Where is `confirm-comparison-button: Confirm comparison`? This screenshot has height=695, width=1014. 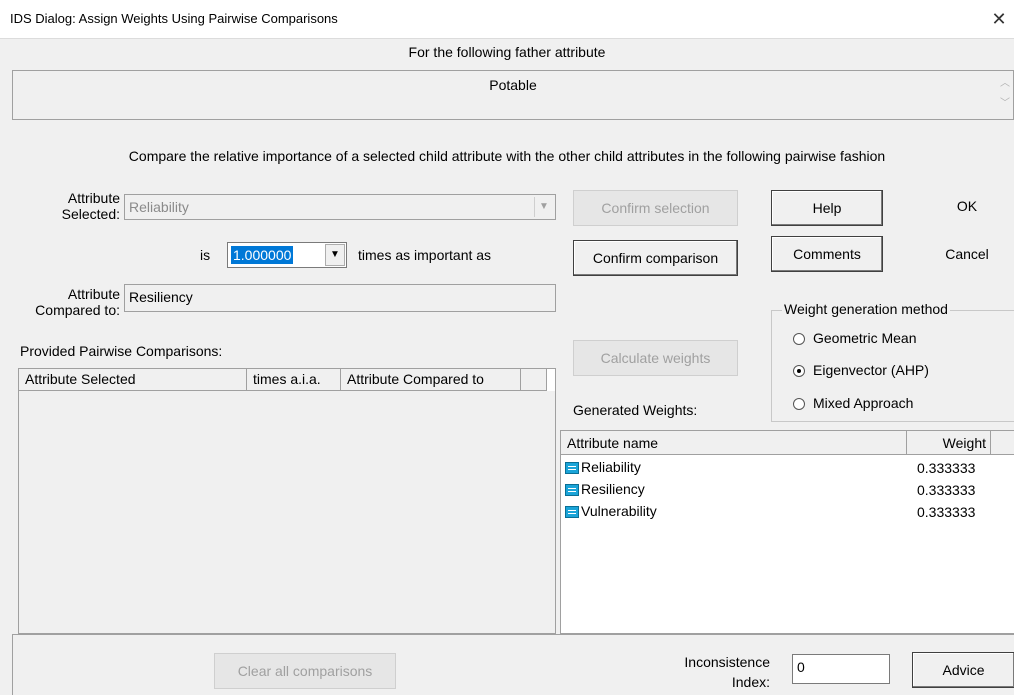 confirm-comparison-button: Confirm comparison is located at coordinates (655, 258).